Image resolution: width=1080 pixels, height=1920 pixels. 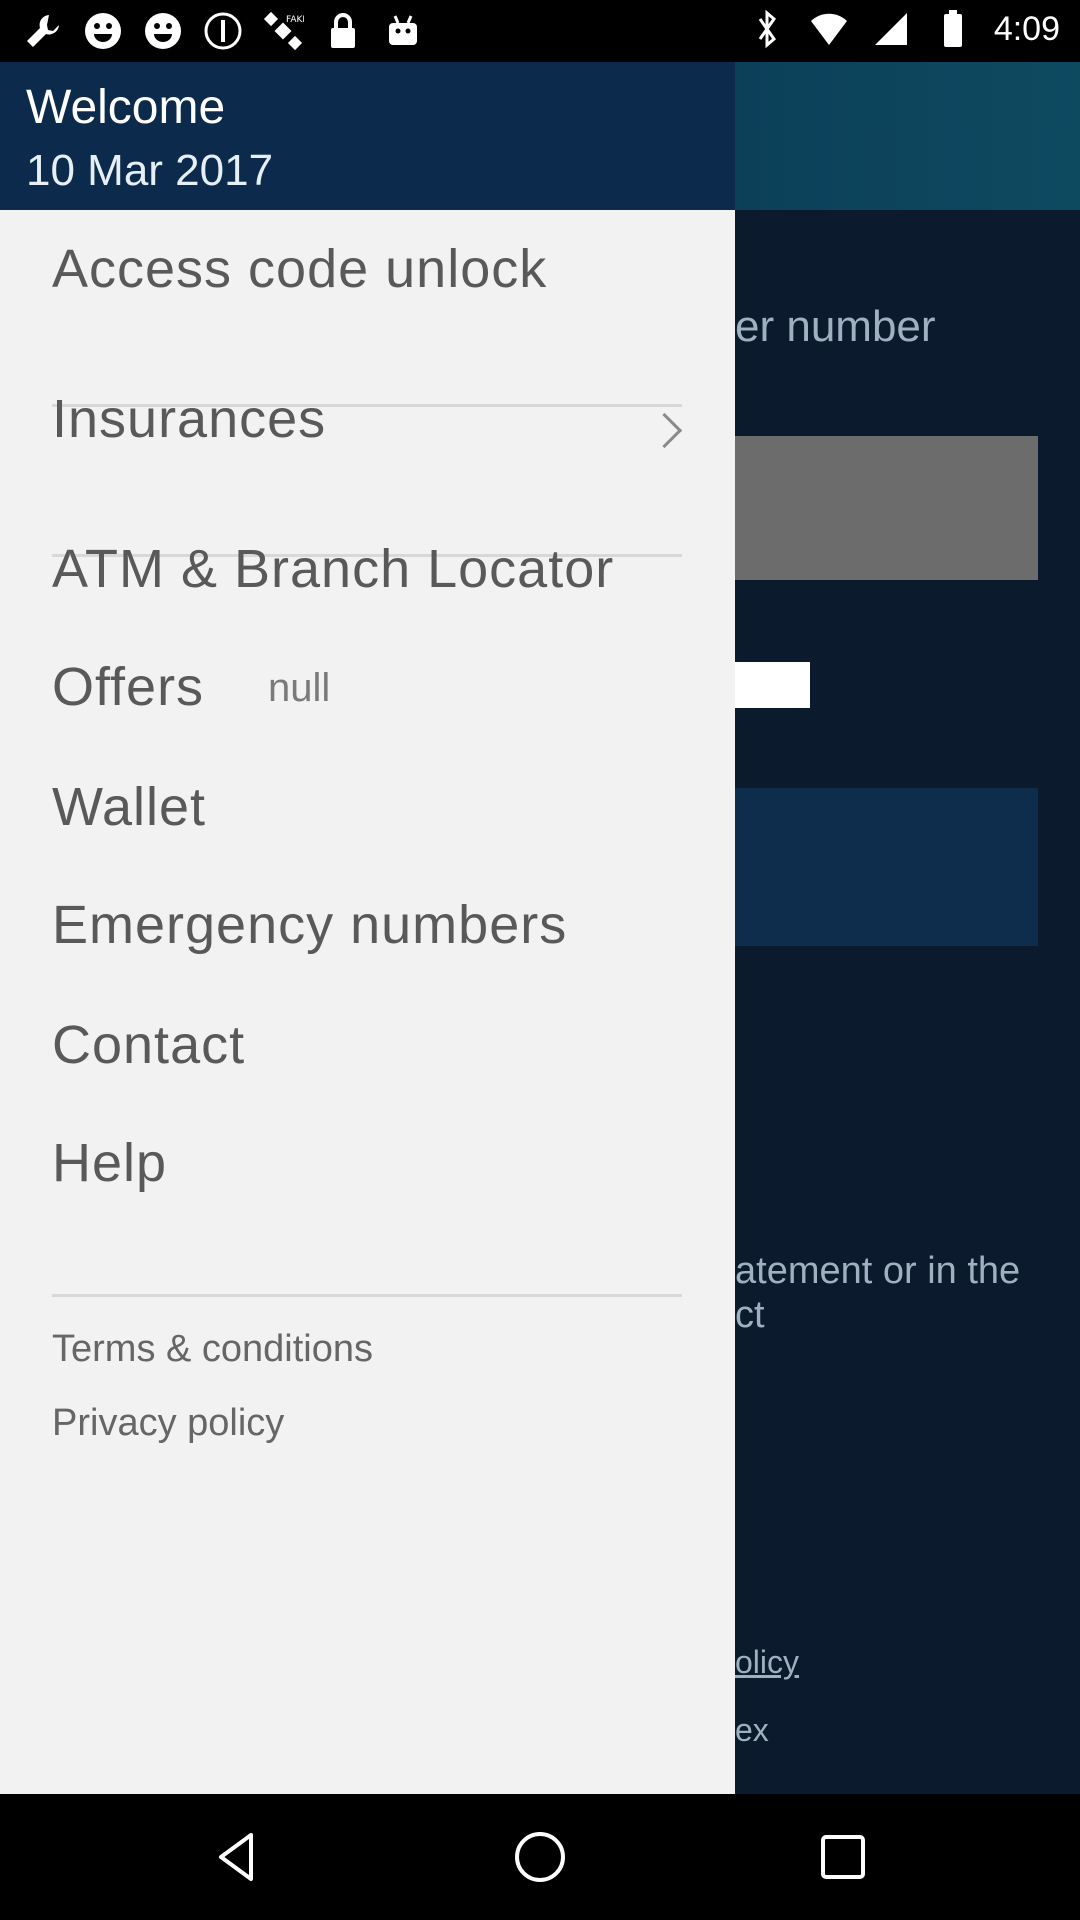 I want to click on bluetooth-icon, so click(x=767, y=29).